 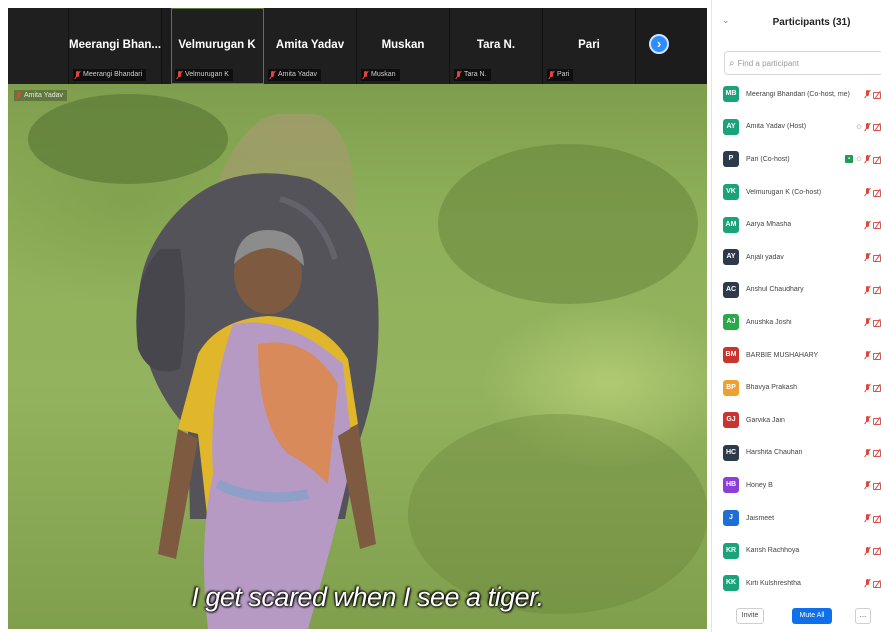 What do you see at coordinates (776, 127) in the screenshot?
I see `participant-name: Amita Yadav (Host)` at bounding box center [776, 127].